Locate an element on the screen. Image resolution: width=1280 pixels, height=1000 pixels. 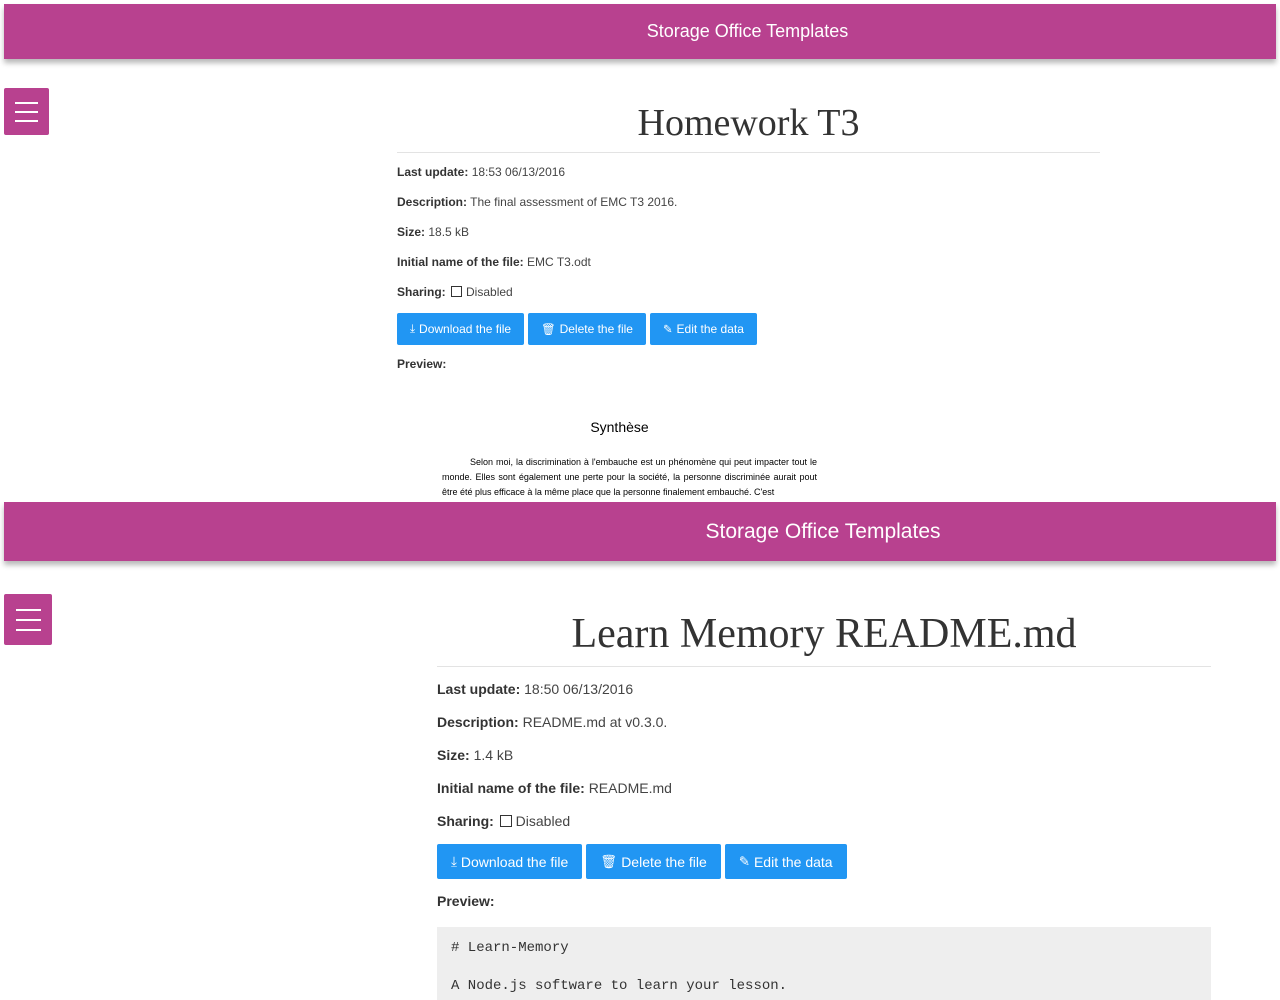
field-value: 1.4 kB is located at coordinates (493, 755).